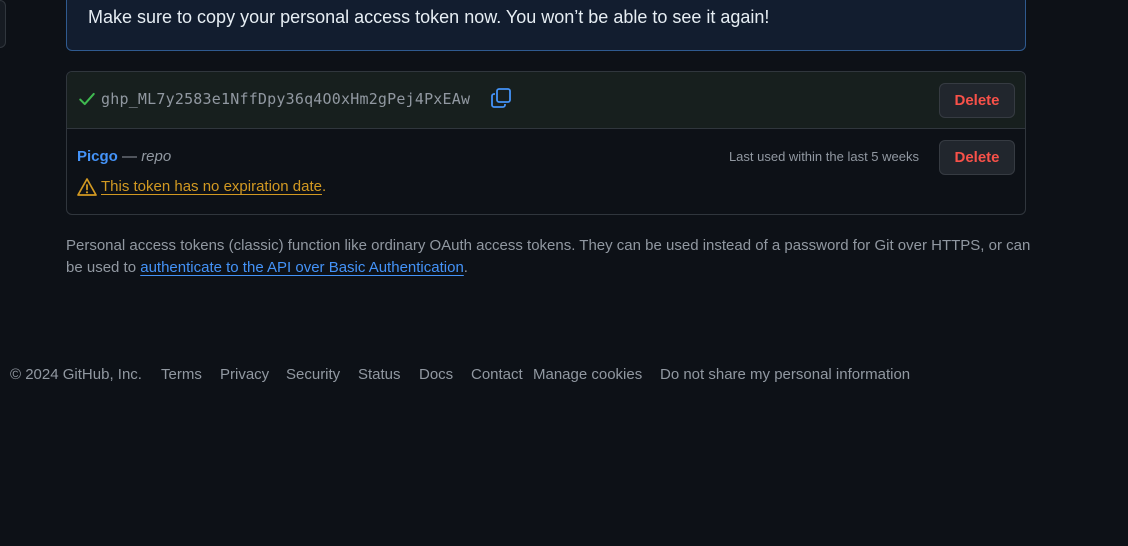 The width and height of the screenshot is (1128, 546). What do you see at coordinates (313, 375) in the screenshot?
I see `footer-link-security: Security` at bounding box center [313, 375].